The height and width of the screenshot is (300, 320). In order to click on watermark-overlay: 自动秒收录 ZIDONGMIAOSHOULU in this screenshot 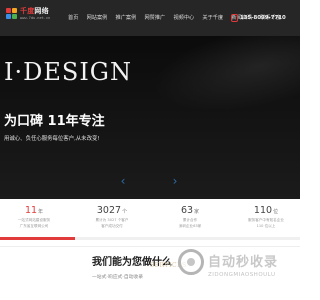, I will do `click(238, 268)`.